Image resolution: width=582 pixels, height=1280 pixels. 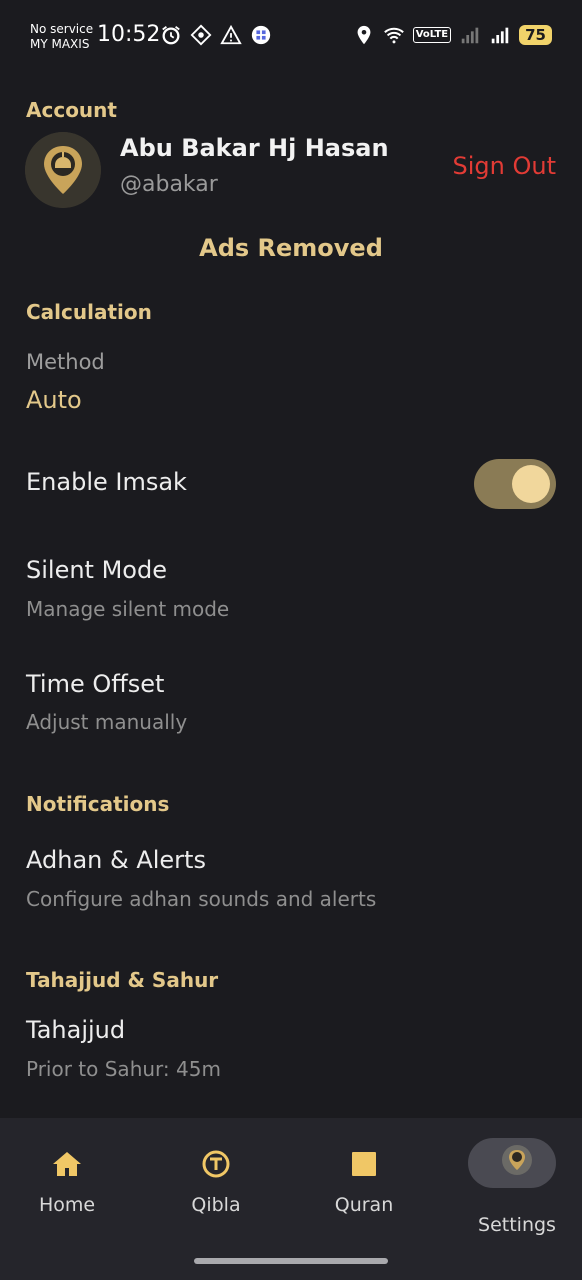 What do you see at coordinates (364, 1205) in the screenshot?
I see `nav-label-quran: Quran` at bounding box center [364, 1205].